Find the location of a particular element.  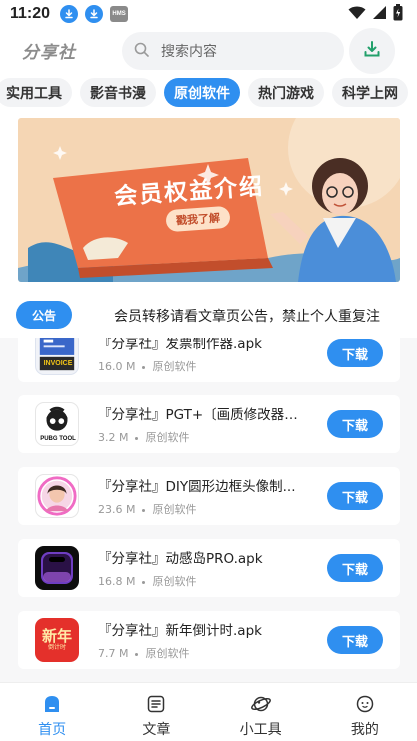

profile-icon is located at coordinates (365, 704).